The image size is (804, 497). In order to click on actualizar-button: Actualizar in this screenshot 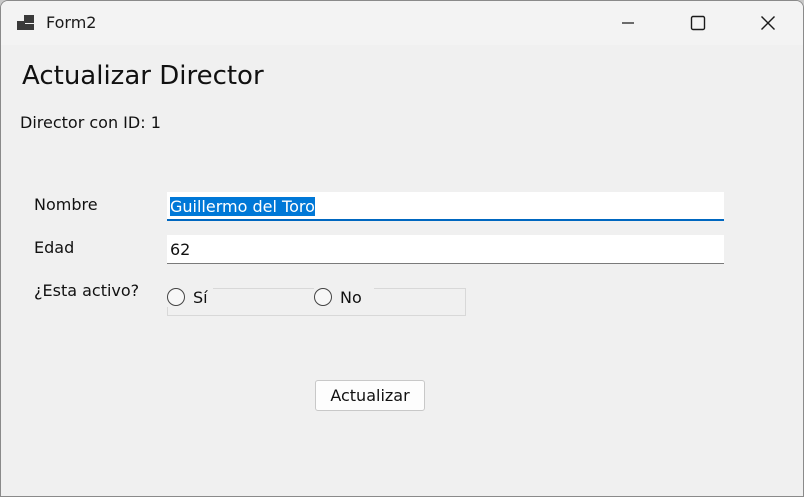, I will do `click(370, 395)`.